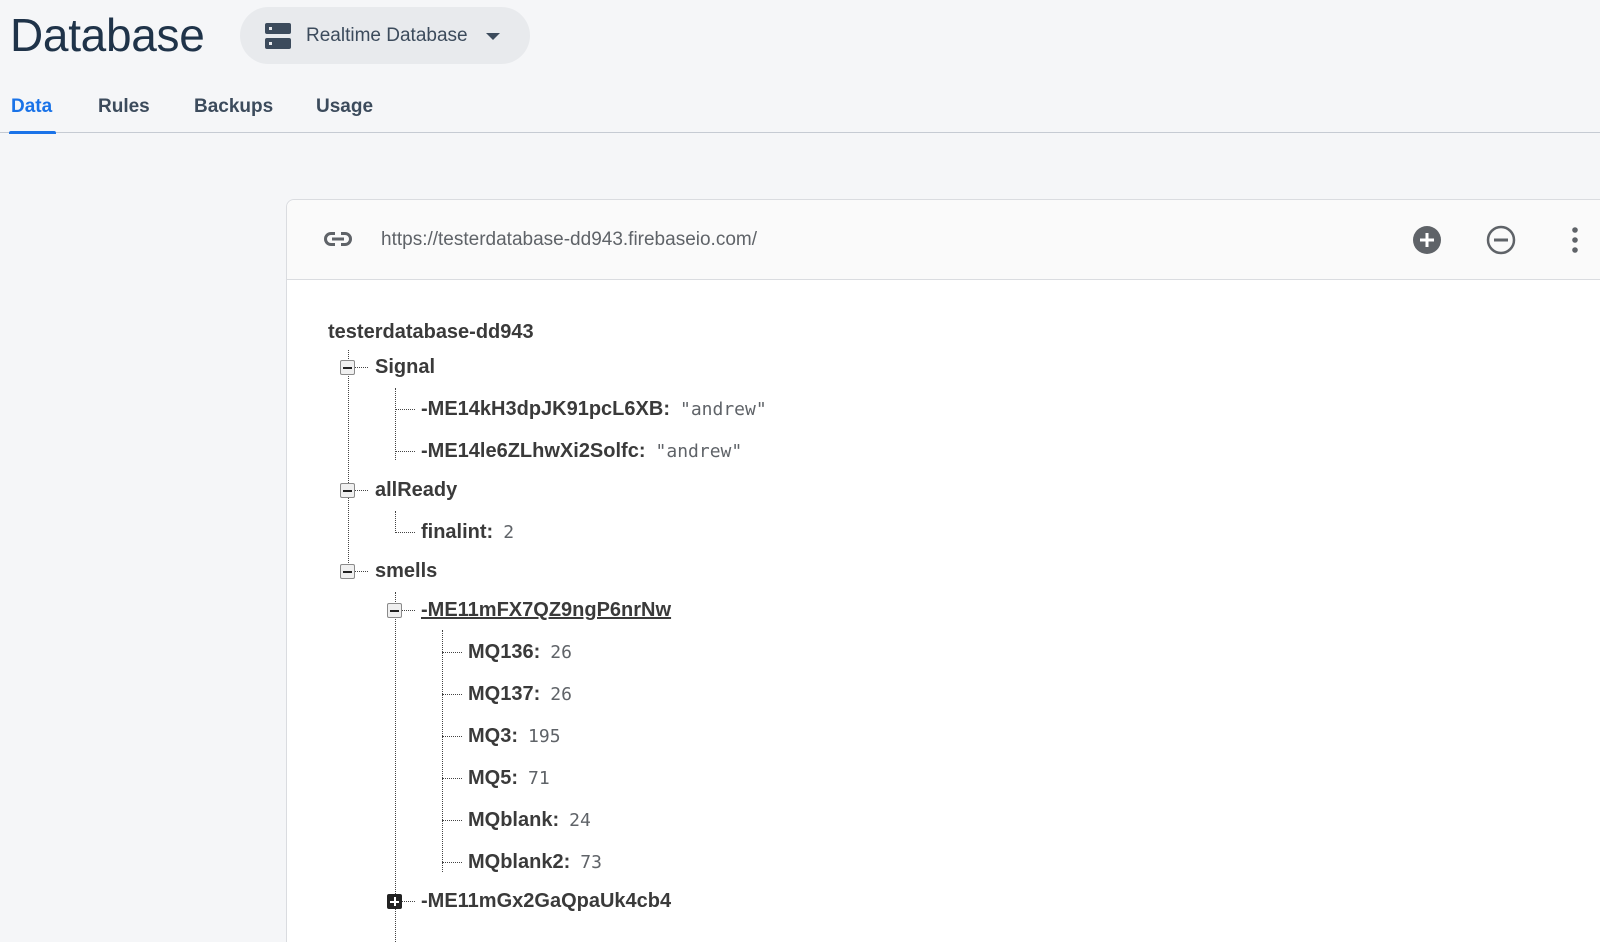 The width and height of the screenshot is (1600, 942). I want to click on tree-node-smells-entry-1: -ME11mFX7QZ9ngP6nrNw, so click(546, 610).